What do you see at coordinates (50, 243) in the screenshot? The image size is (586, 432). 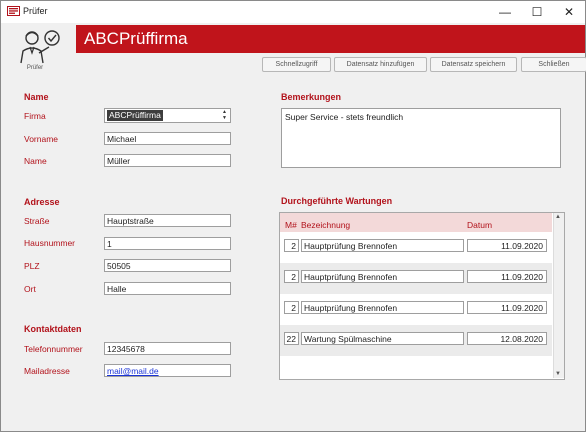 I see `hausnummer-label: Hausnummer` at bounding box center [50, 243].